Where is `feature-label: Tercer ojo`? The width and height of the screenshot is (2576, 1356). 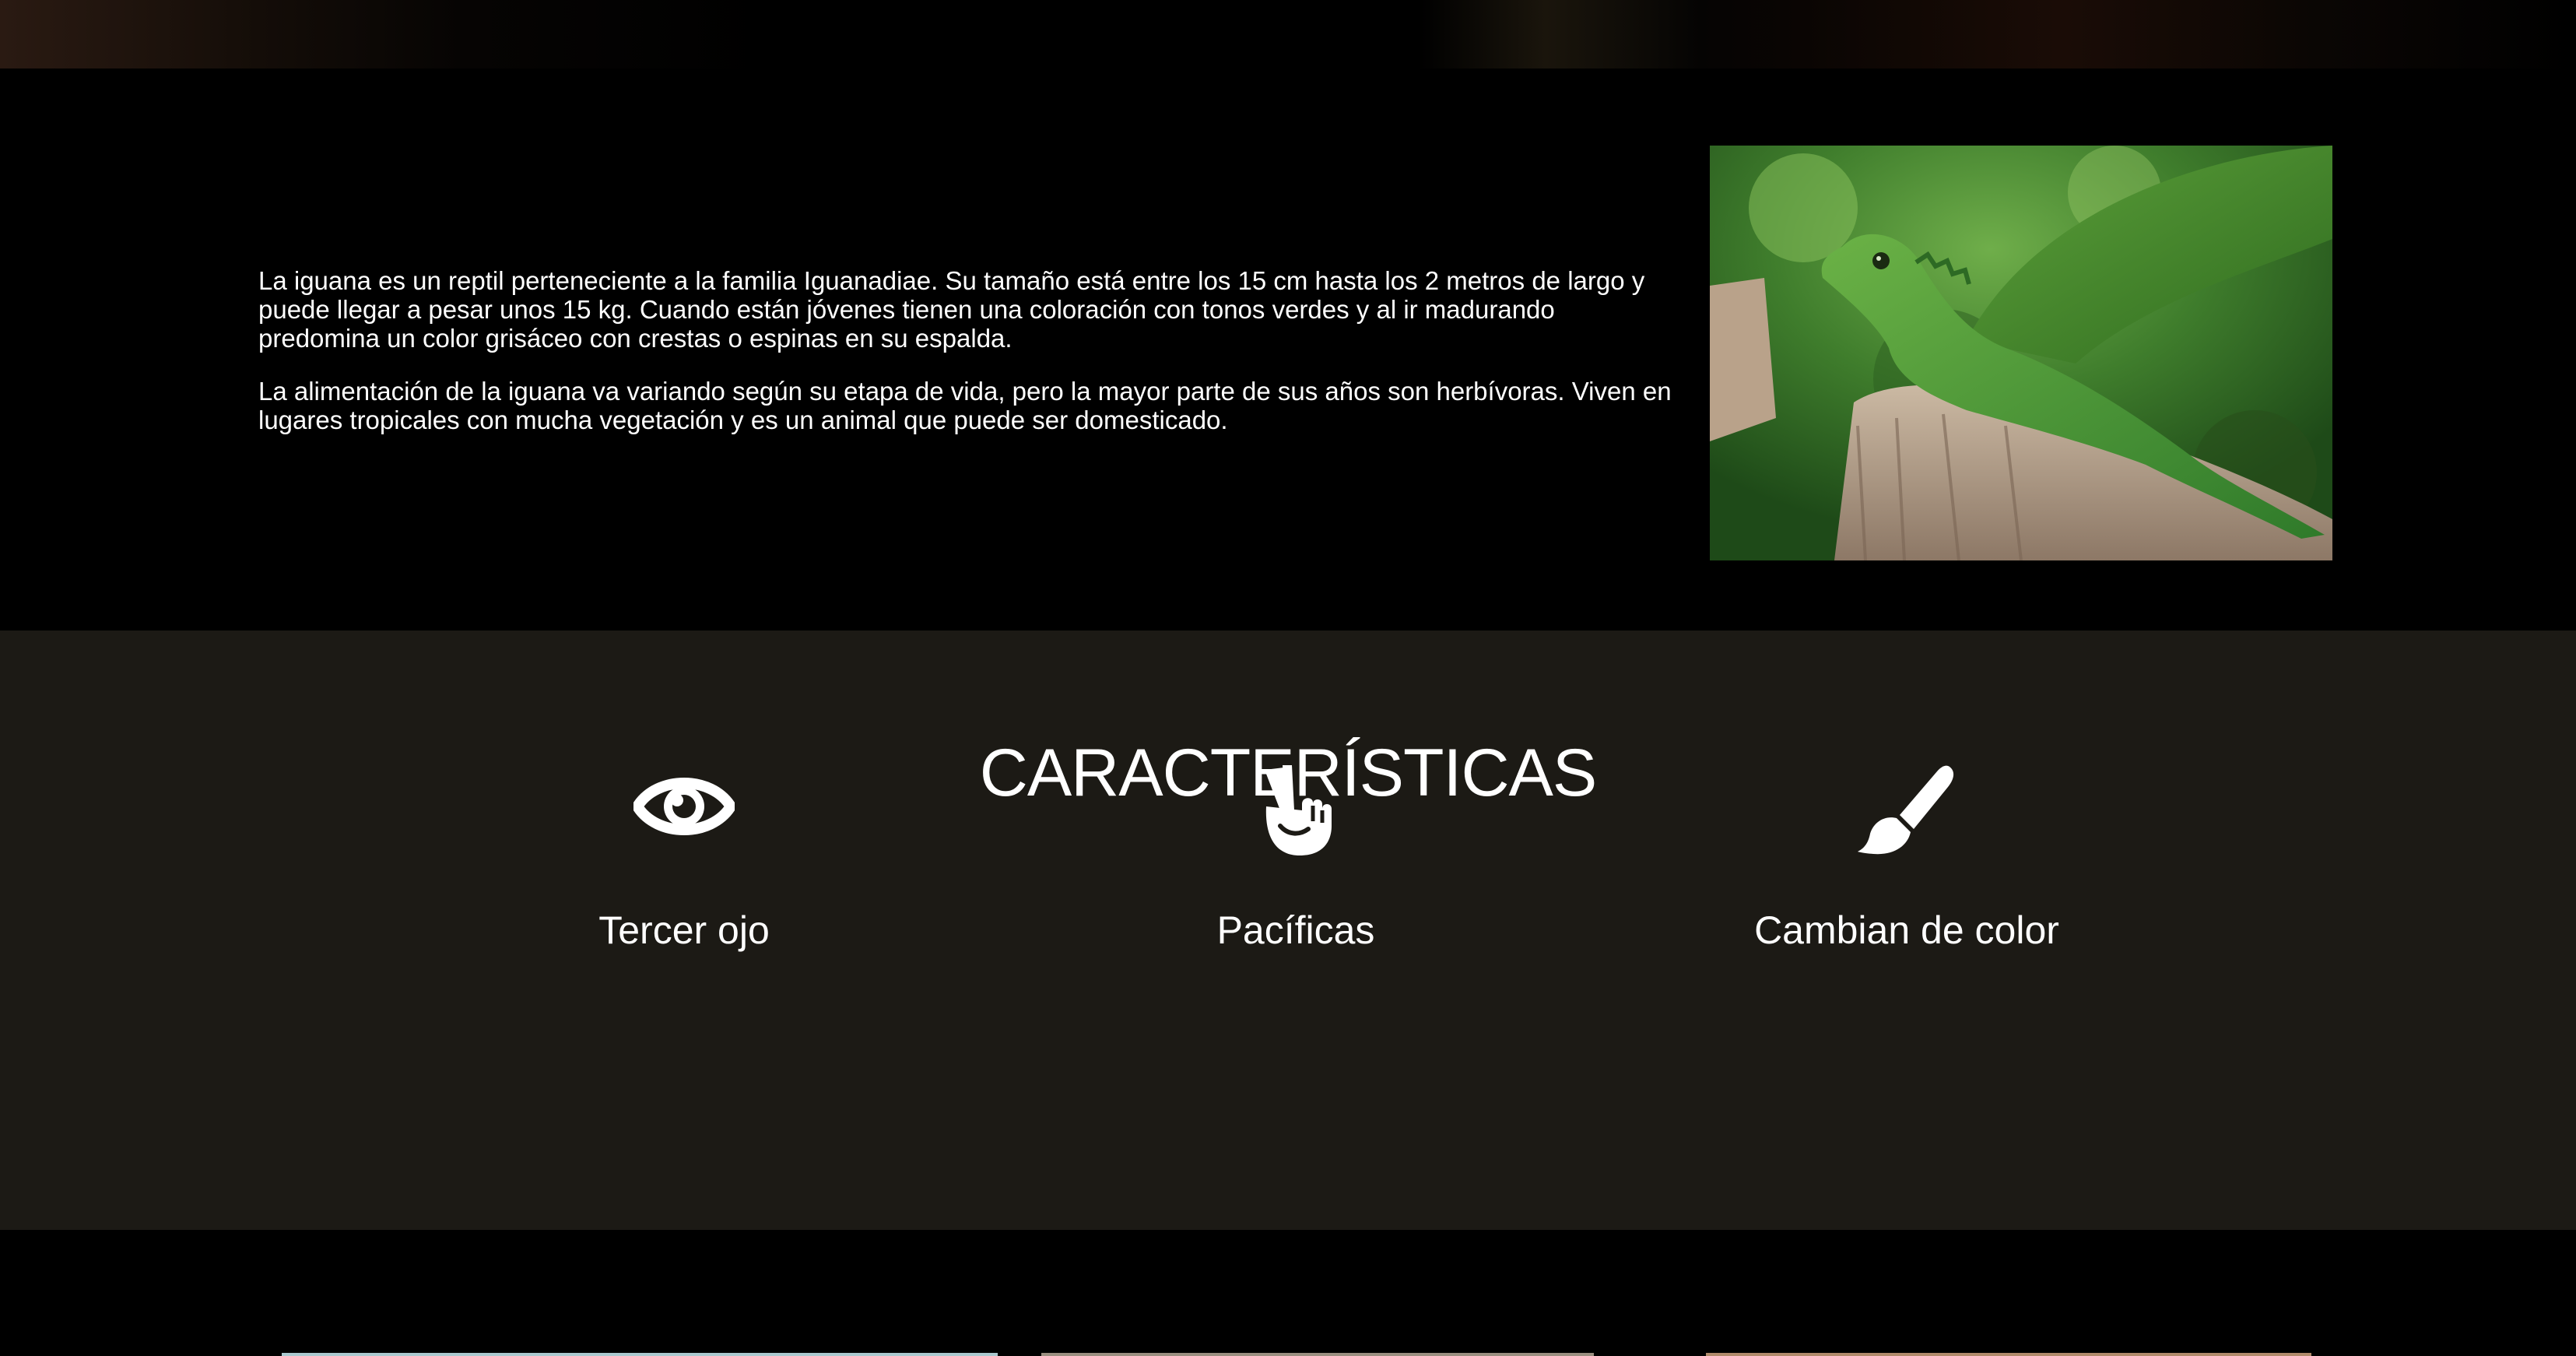 feature-label: Tercer ojo is located at coordinates (684, 930).